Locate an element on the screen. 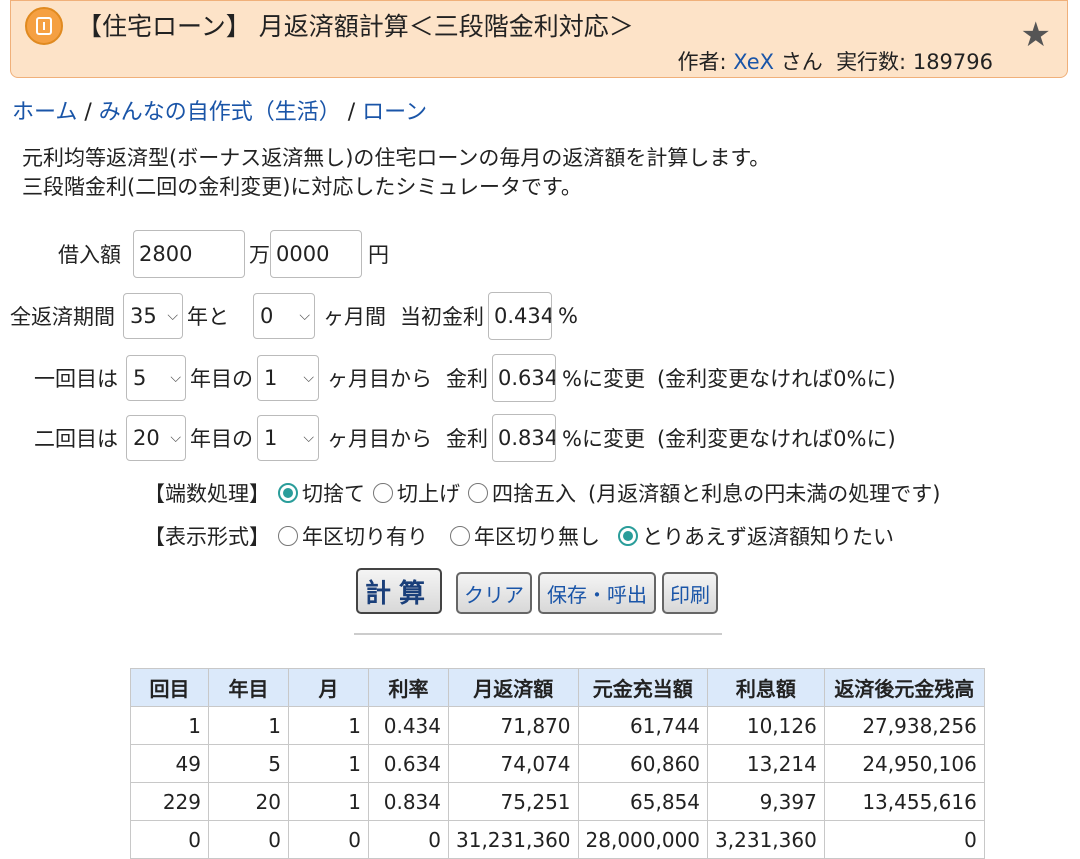 The image size is (1080, 859). display-no-yearly-radio is located at coordinates (460, 536).